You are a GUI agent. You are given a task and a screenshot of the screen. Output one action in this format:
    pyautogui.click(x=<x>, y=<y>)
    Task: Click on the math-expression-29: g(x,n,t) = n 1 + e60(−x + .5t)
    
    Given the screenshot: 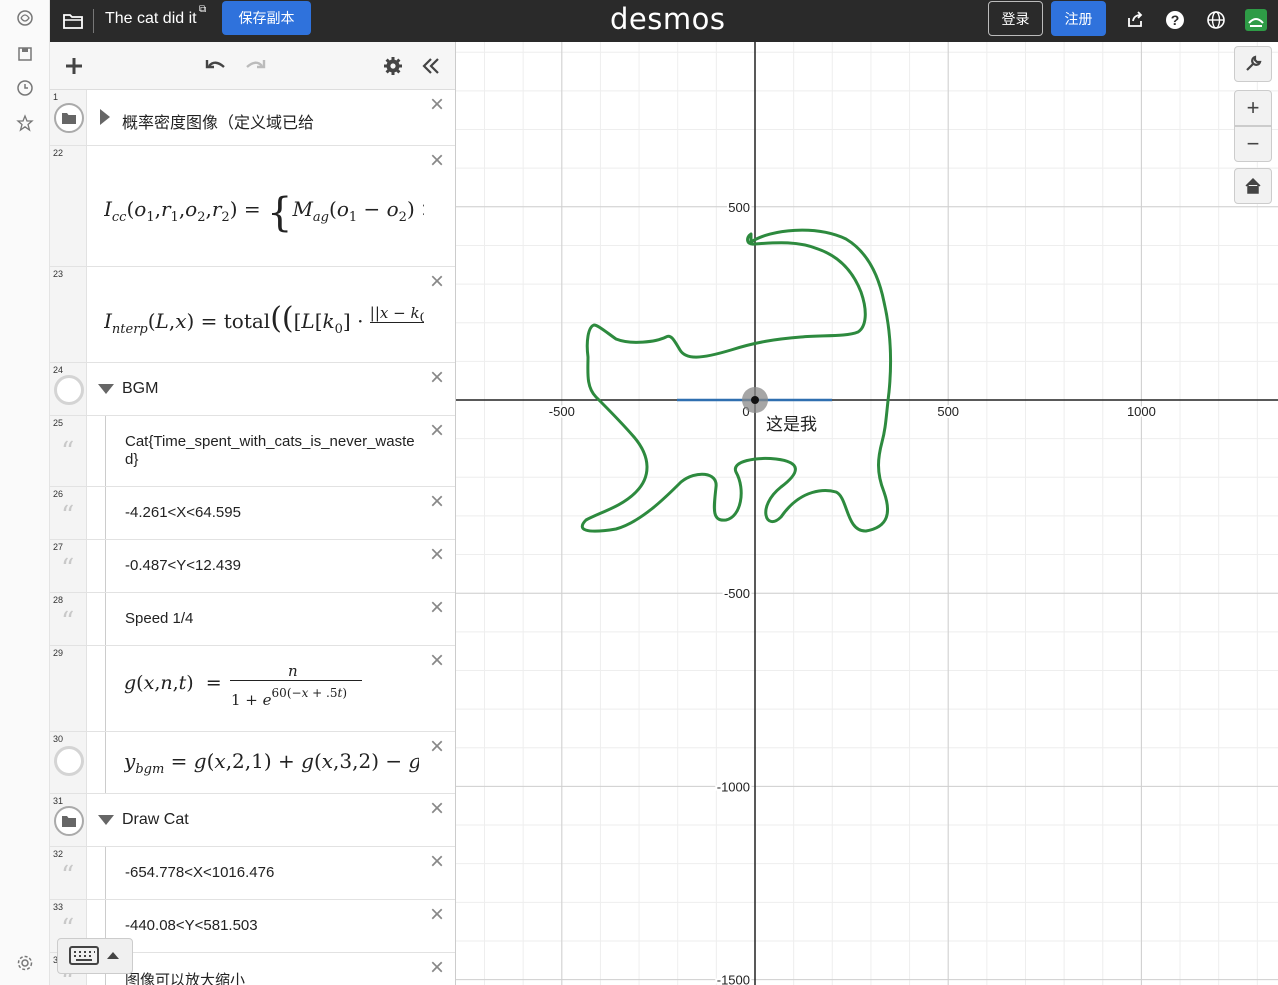 What is the action you would take?
    pyautogui.click(x=274, y=694)
    